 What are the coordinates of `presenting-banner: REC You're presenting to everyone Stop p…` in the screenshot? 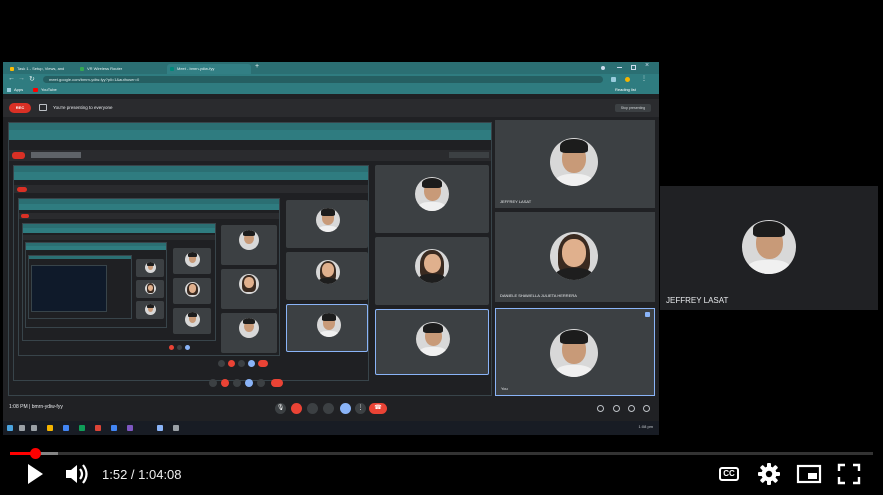 It's located at (331, 108).